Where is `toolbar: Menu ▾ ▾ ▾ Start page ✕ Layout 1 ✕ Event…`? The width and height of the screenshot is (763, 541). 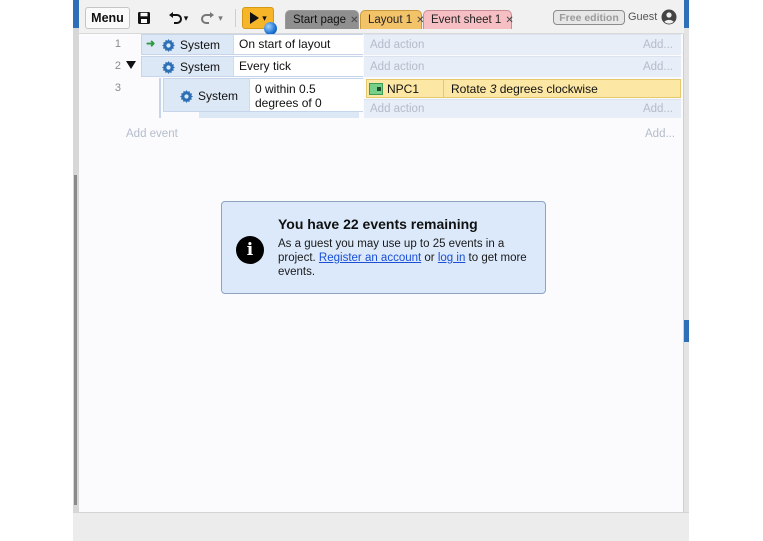 toolbar: Menu ▾ ▾ ▾ Start page ✕ Layout 1 ✕ Event… is located at coordinates (381, 17).